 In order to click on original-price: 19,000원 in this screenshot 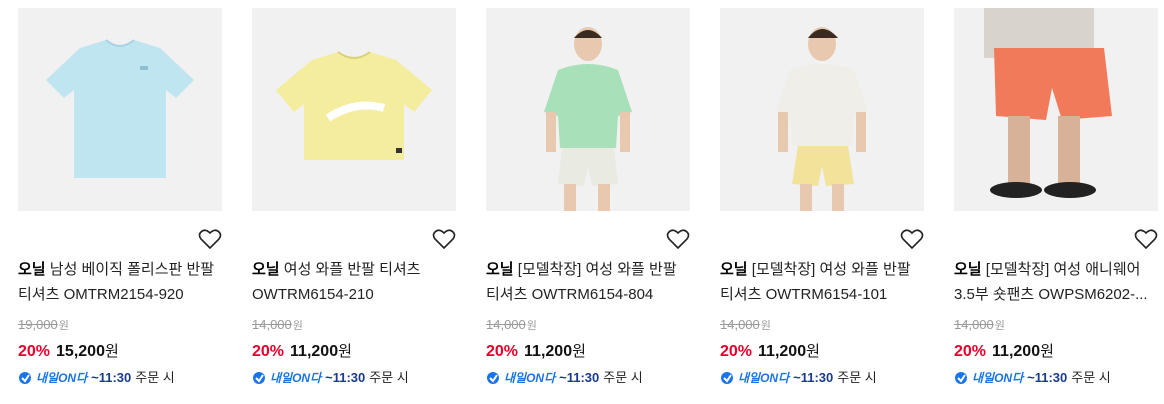, I will do `click(43, 324)`.